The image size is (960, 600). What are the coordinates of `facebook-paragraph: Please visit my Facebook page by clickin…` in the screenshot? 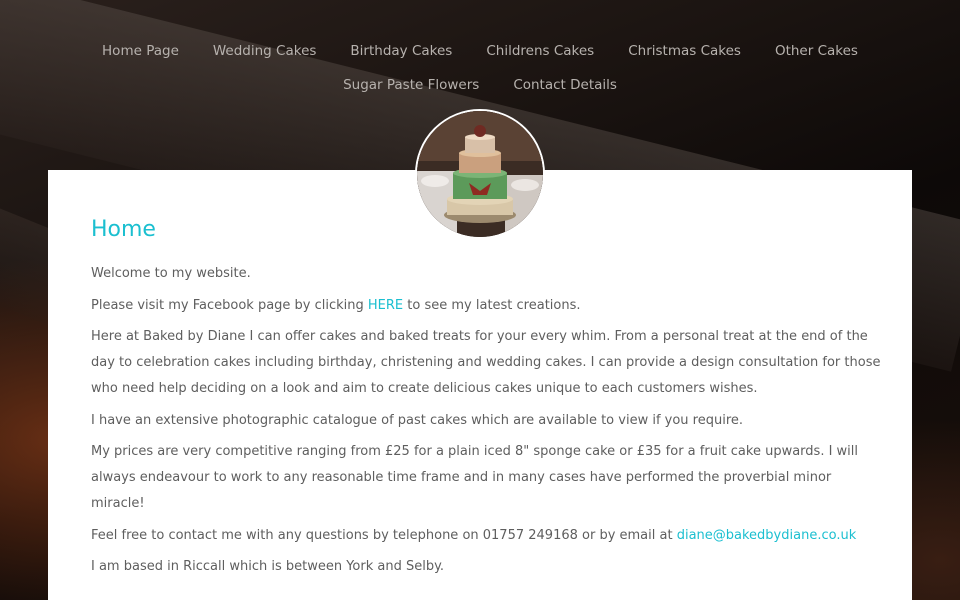 It's located at (486, 306).